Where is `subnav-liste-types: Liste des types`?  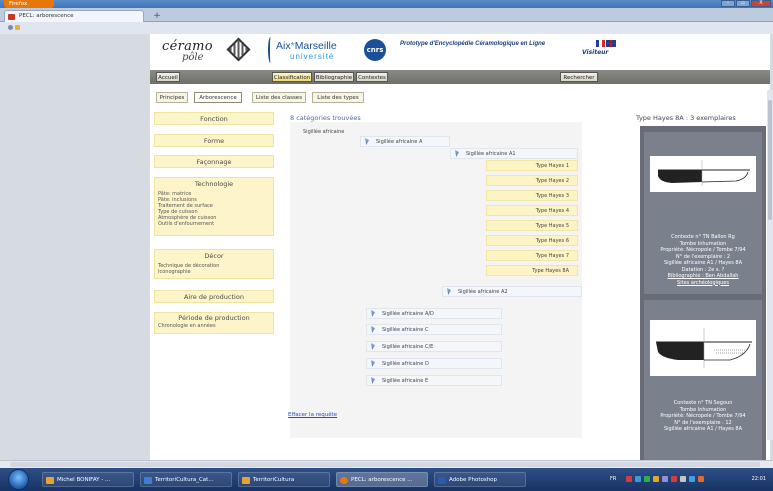 subnav-liste-types: Liste des types is located at coordinates (338, 97).